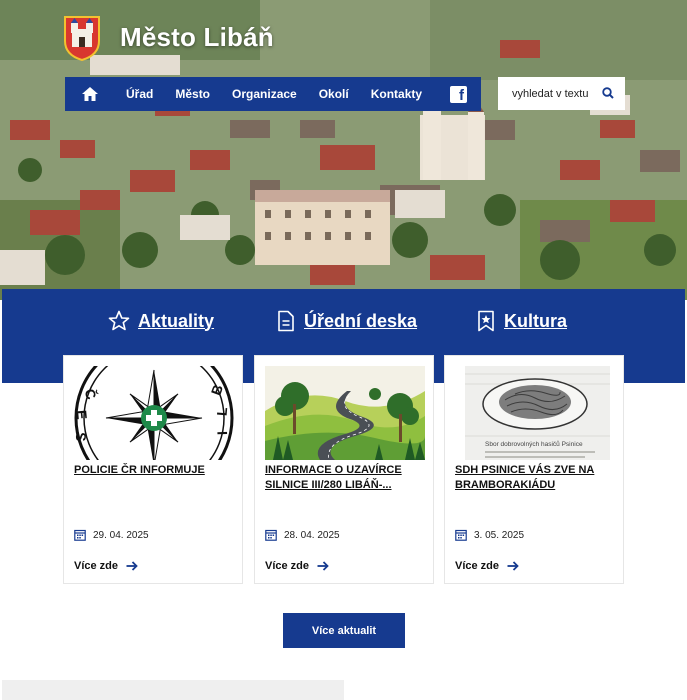  What do you see at coordinates (554, 93) in the screenshot?
I see `search-input` at bounding box center [554, 93].